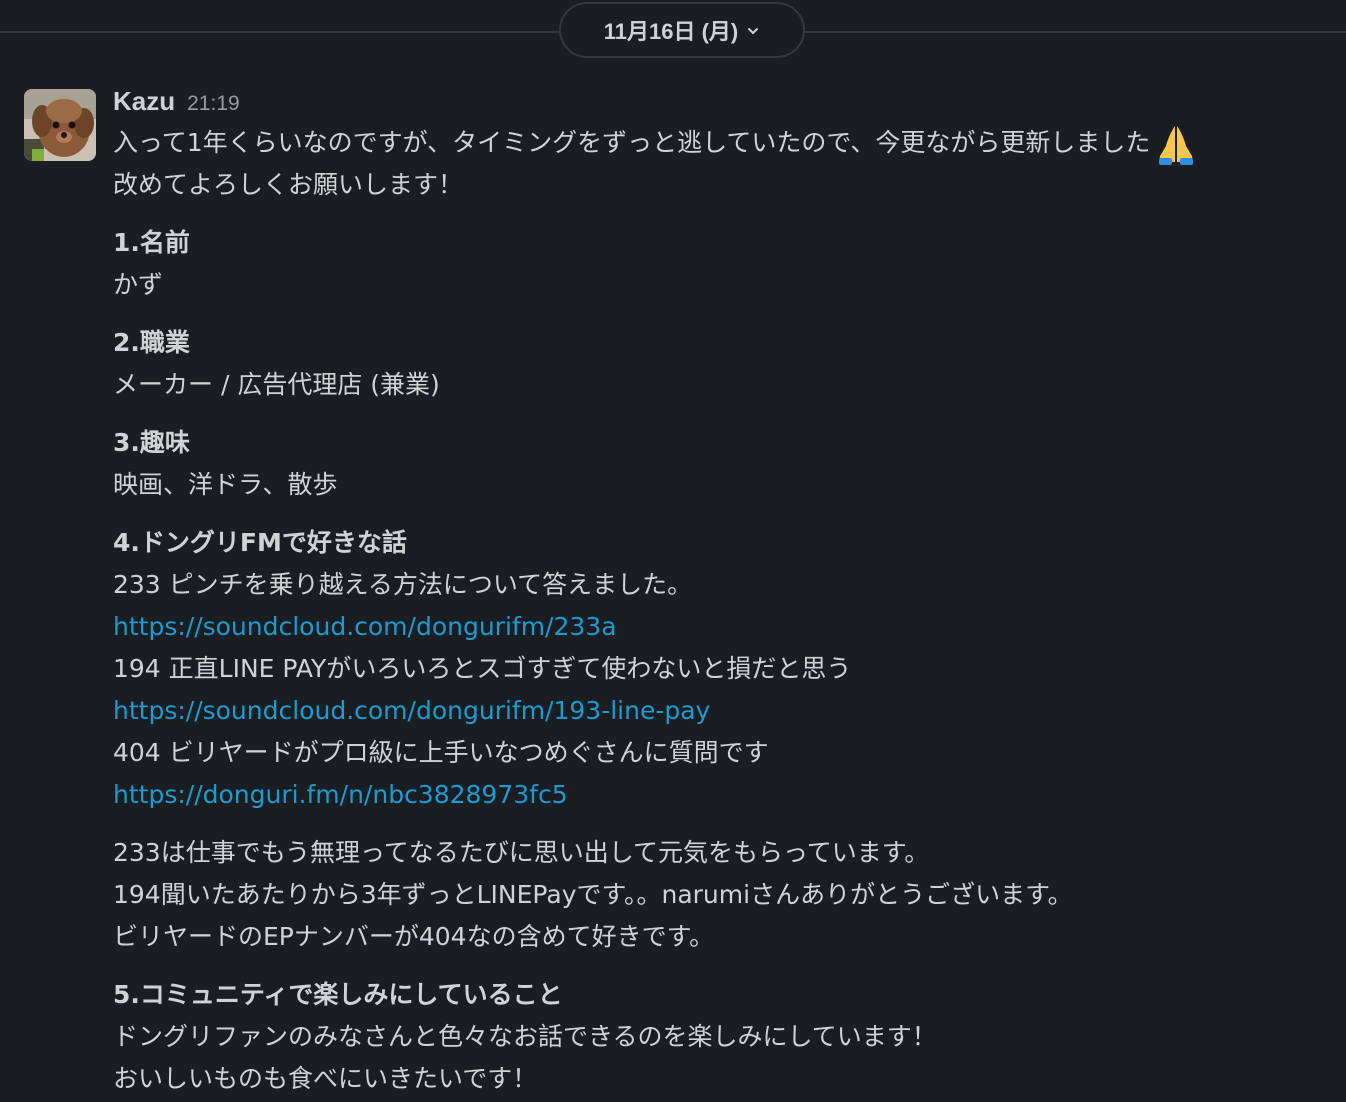 Image resolution: width=1346 pixels, height=1102 pixels. Describe the element at coordinates (260, 542) in the screenshot. I see `section-title-favorite-episodes: 4.ドングリFMで好きな話` at that location.